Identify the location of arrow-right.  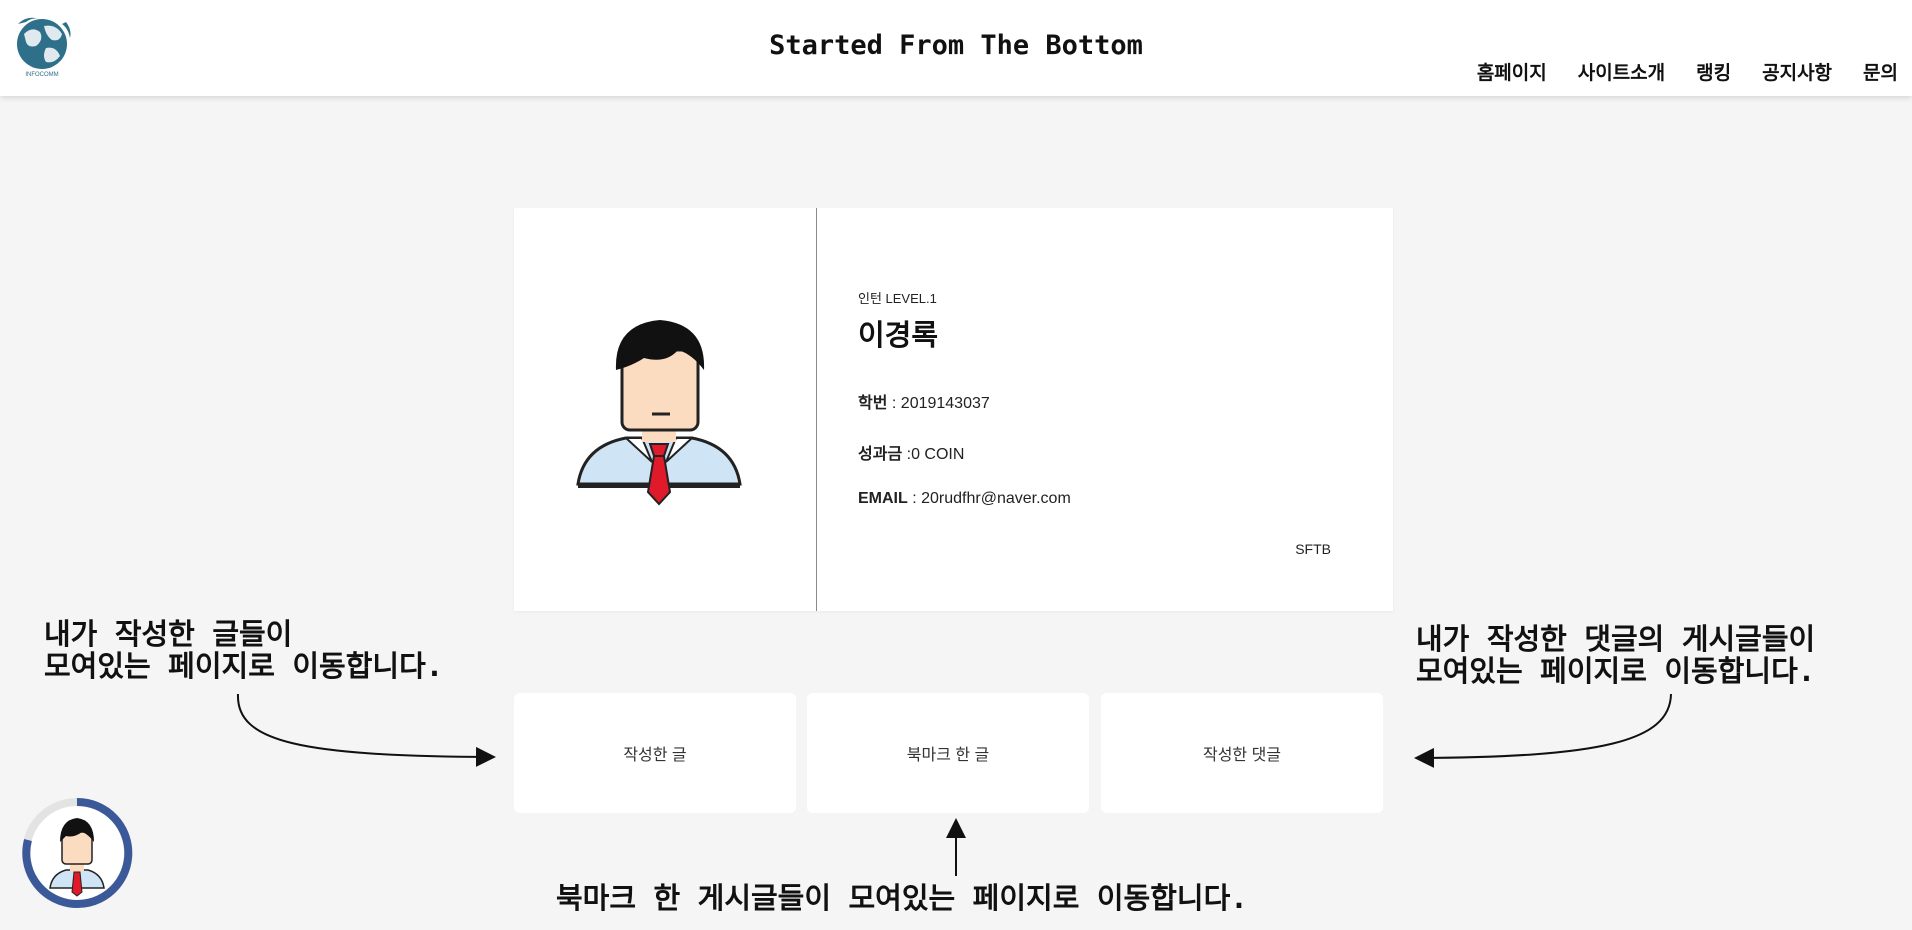
(1543, 730).